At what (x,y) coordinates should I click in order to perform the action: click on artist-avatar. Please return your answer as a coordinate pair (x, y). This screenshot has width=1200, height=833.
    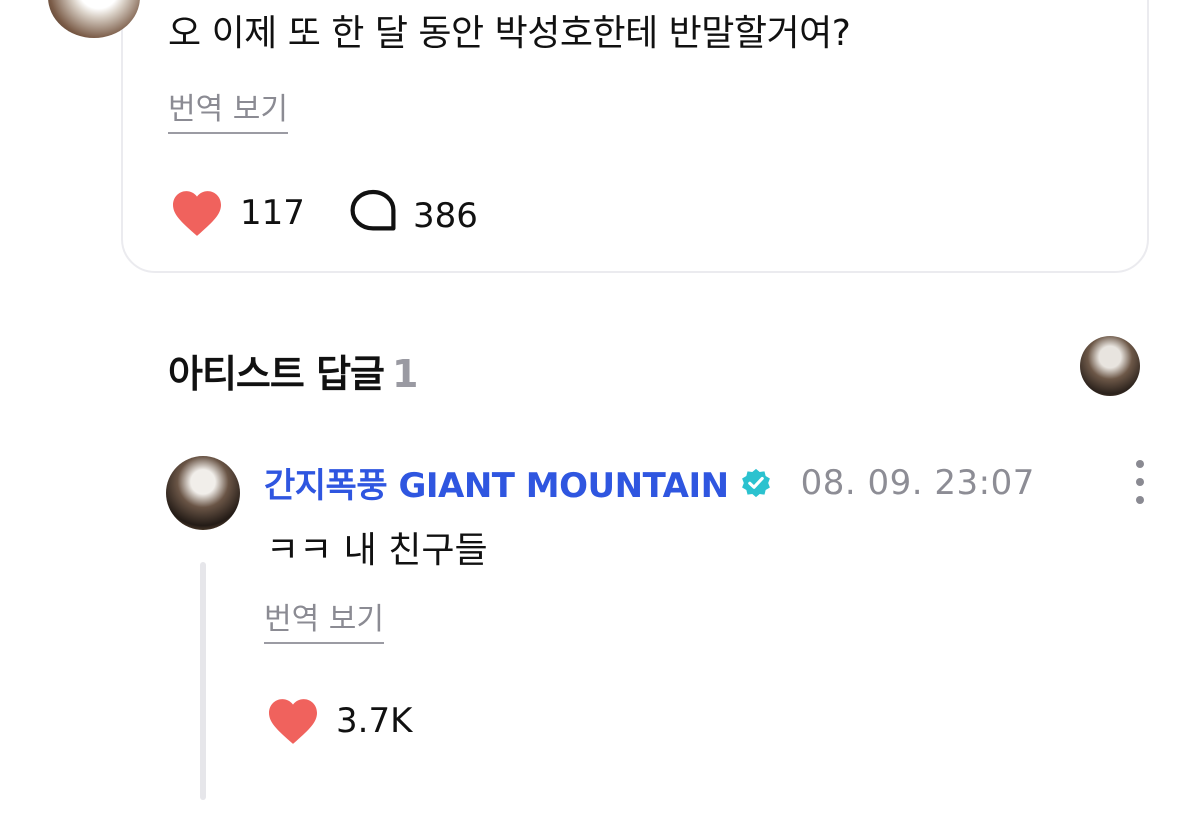
    Looking at the image, I should click on (1110, 366).